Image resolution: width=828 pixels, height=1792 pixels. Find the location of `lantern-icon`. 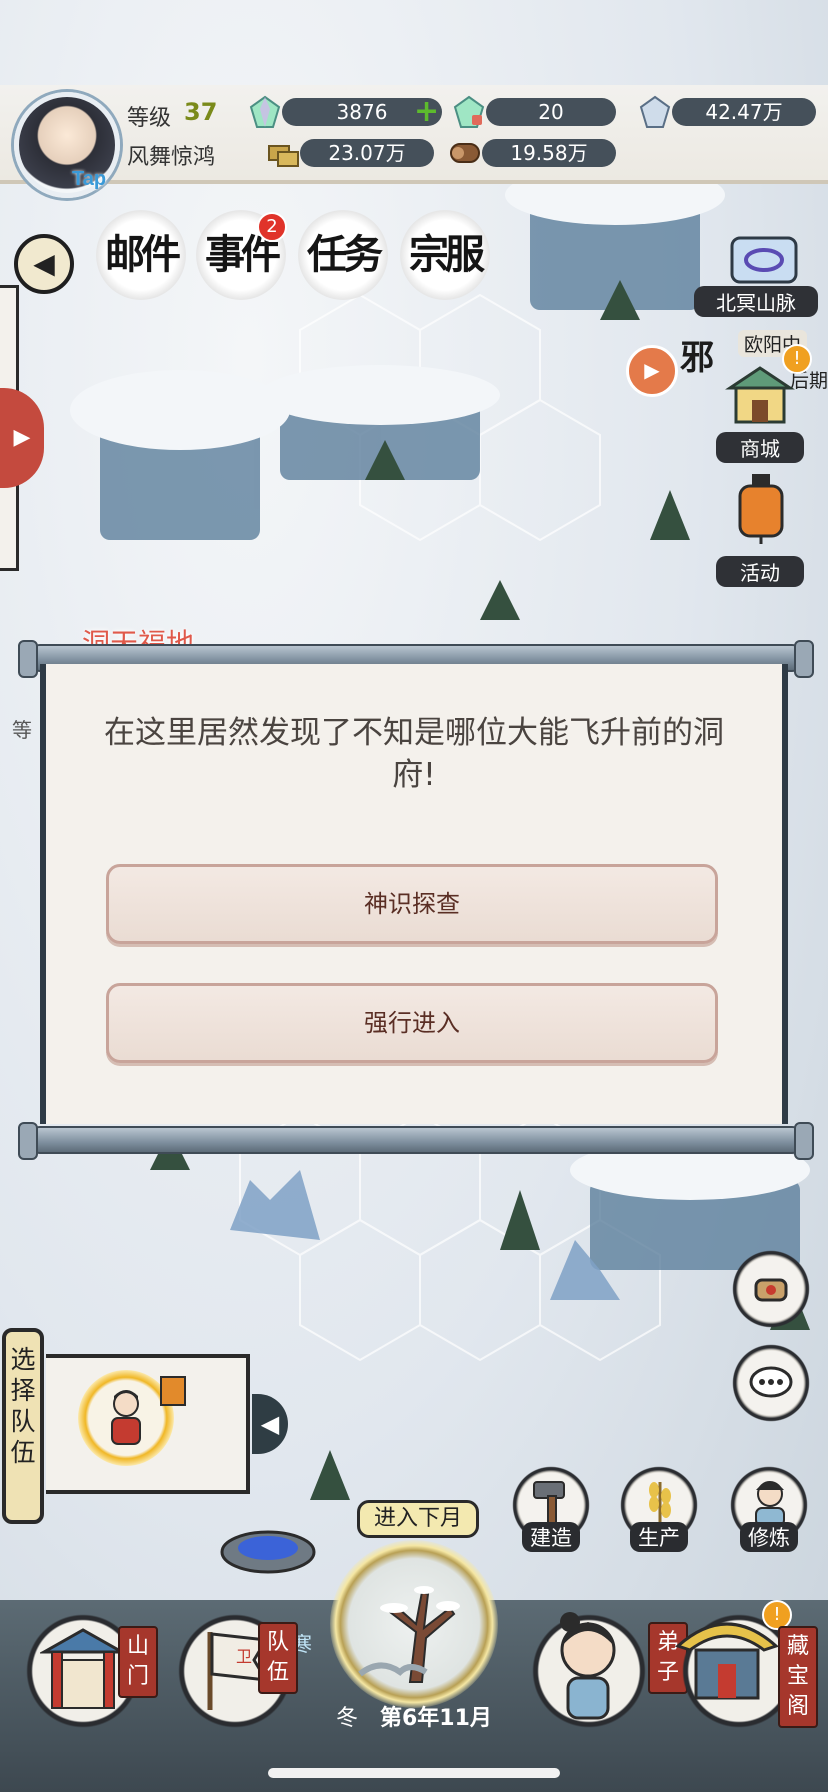

lantern-icon is located at coordinates (761, 508).